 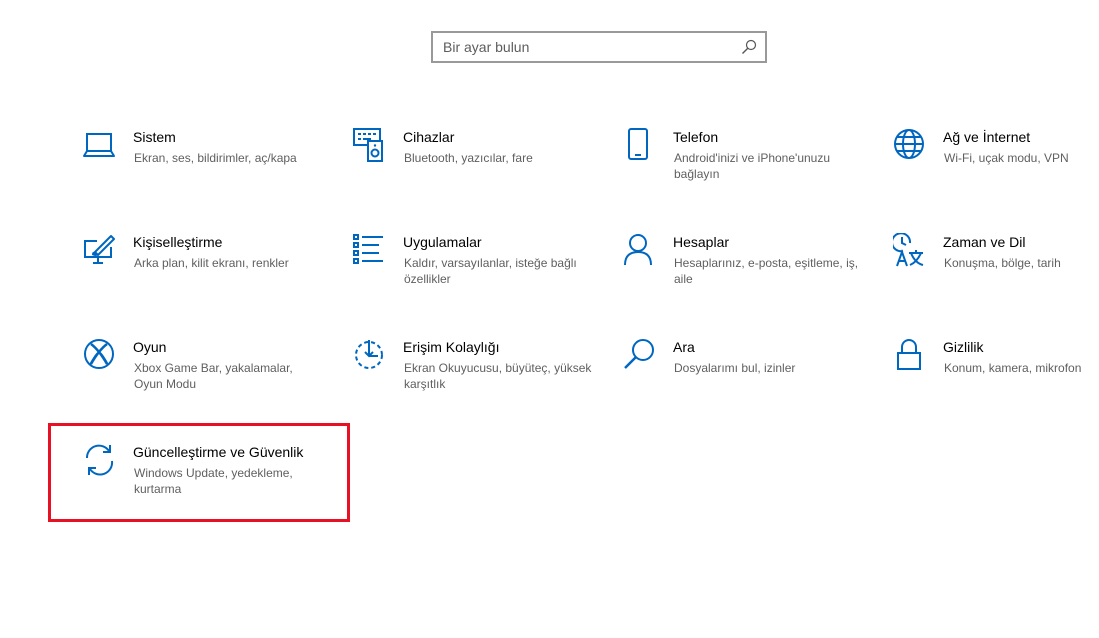 I want to click on tile-cihazlar: Cihazlar Bluetooth, yazıcılar, fare, so click(x=473, y=173).